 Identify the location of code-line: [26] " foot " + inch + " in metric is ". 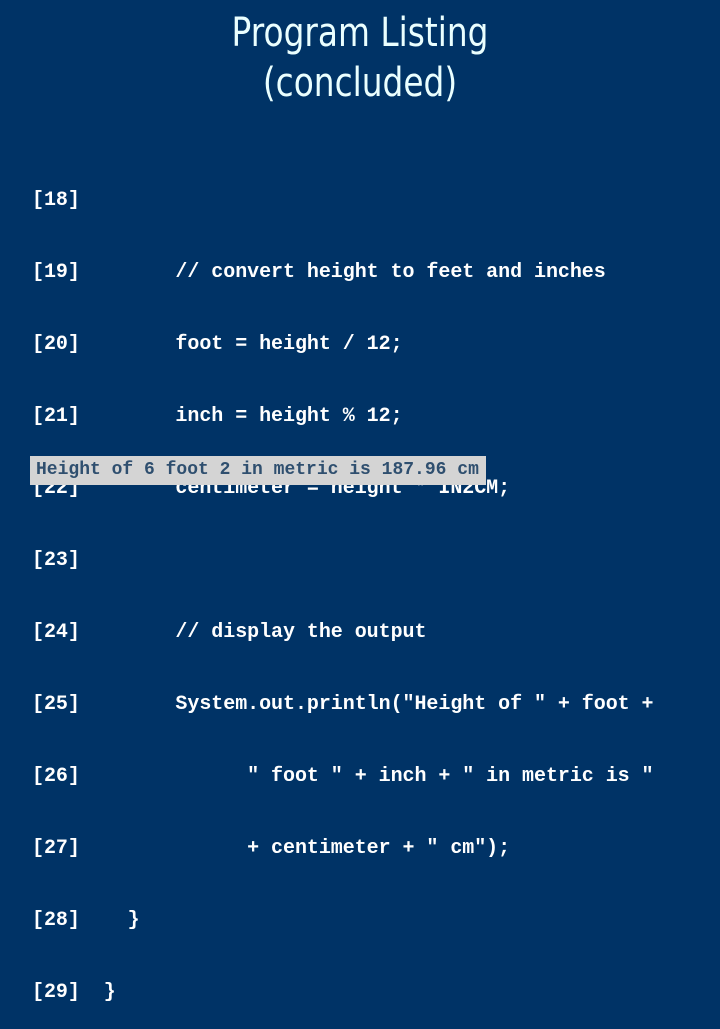
(343, 777).